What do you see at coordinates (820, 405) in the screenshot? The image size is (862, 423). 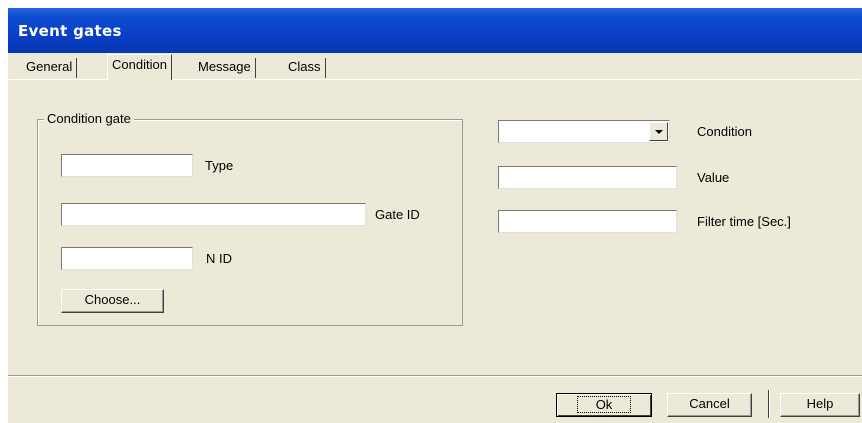 I see `help-button: Help` at bounding box center [820, 405].